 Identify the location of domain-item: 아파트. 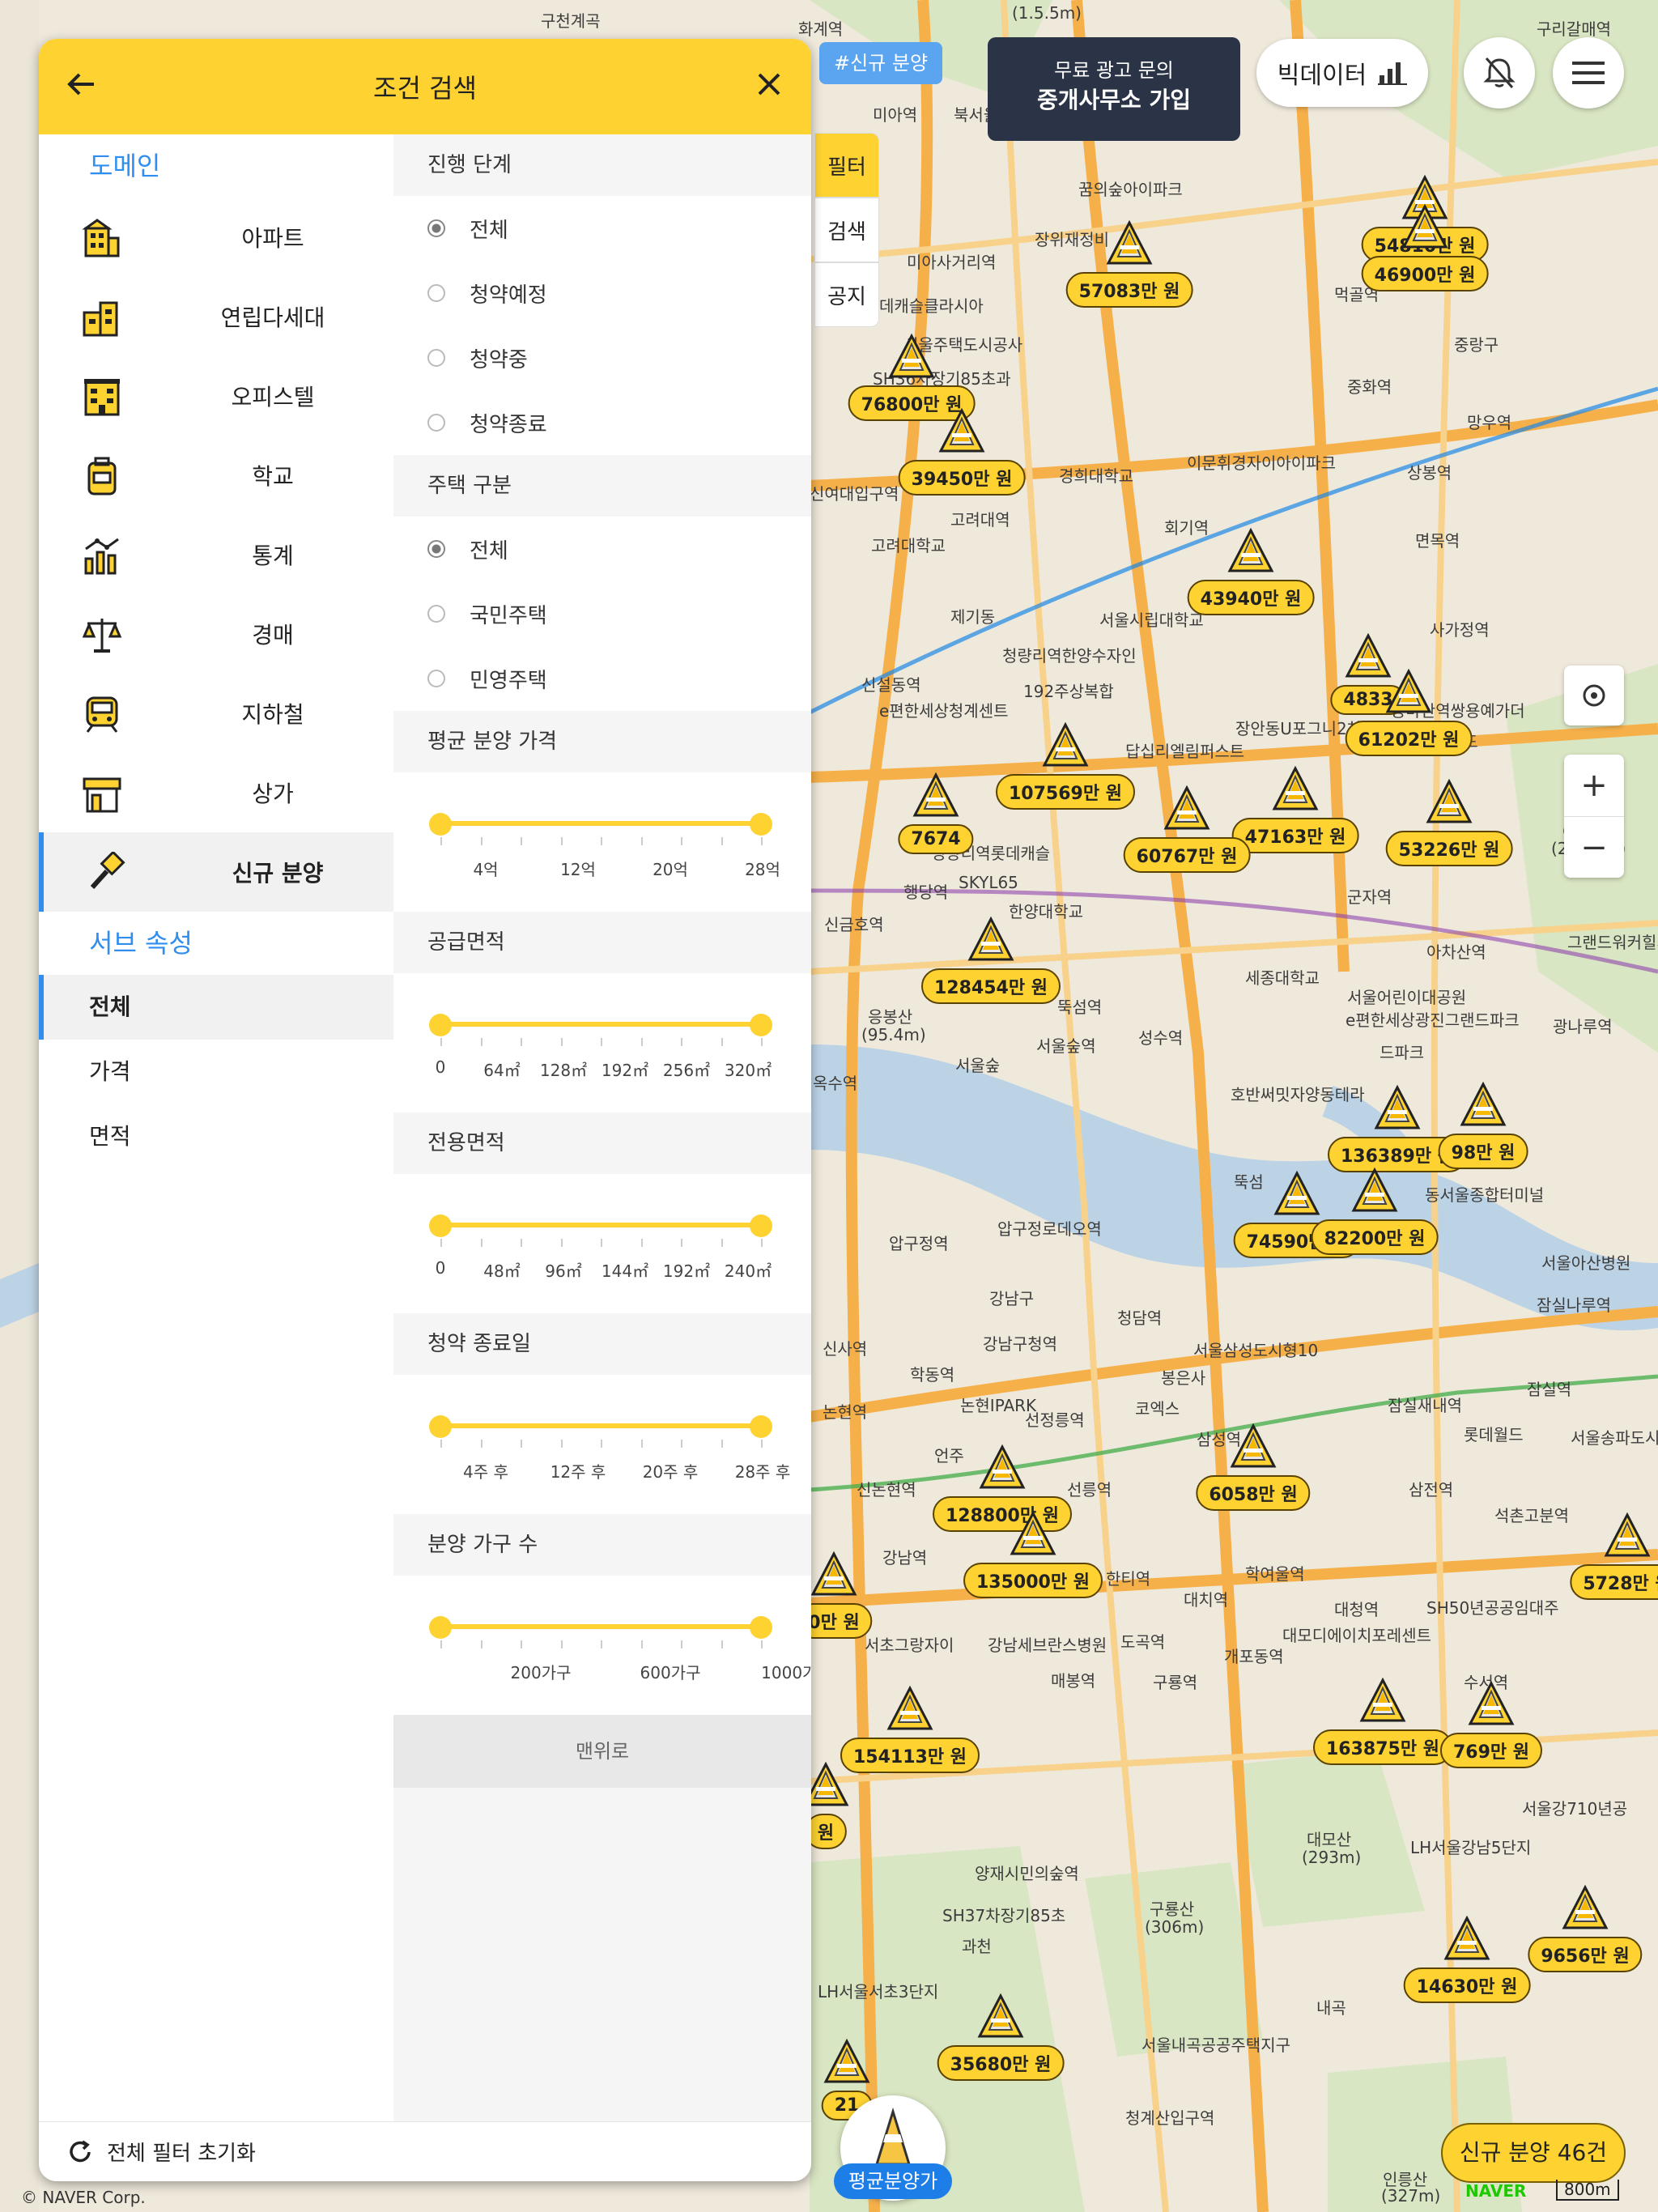
(216, 238).